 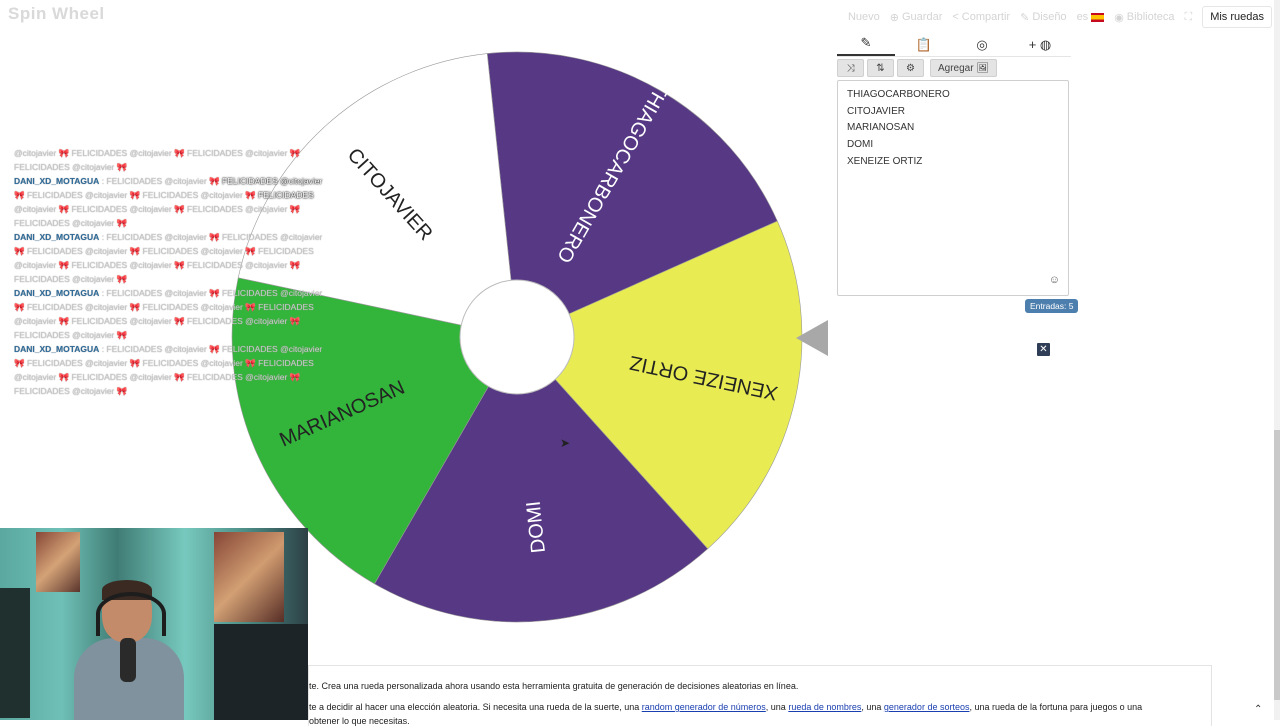 I want to click on raffle-generator-link: generador de sorteos, so click(x=927, y=707).